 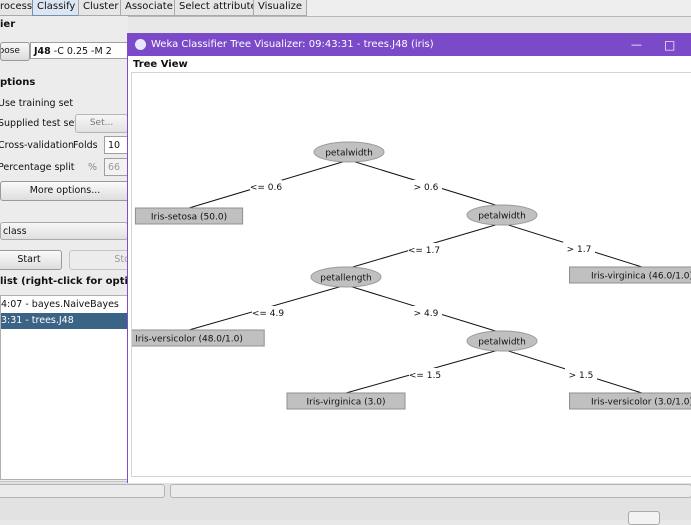 I want to click on edge-label: > 0.6, so click(x=426, y=188).